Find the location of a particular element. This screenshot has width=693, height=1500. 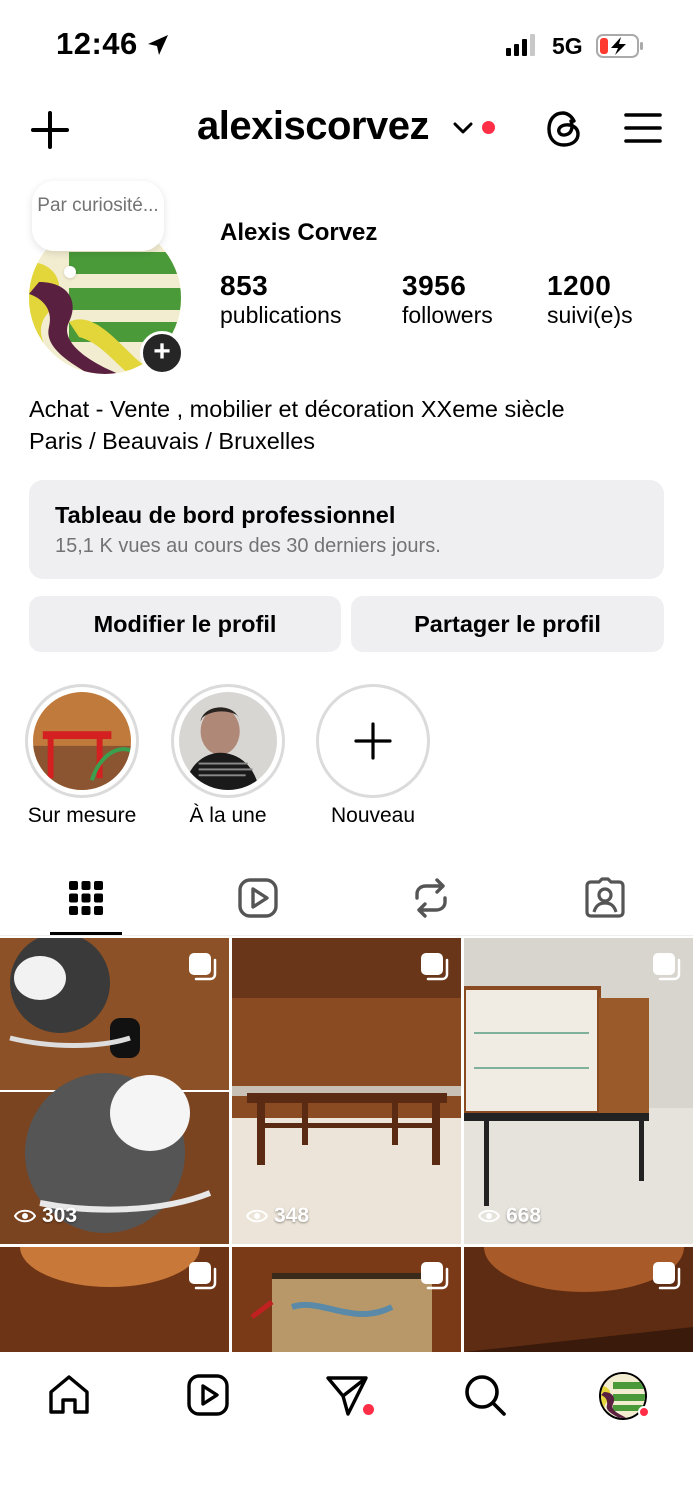

stat-followers-label: followers is located at coordinates (447, 315).